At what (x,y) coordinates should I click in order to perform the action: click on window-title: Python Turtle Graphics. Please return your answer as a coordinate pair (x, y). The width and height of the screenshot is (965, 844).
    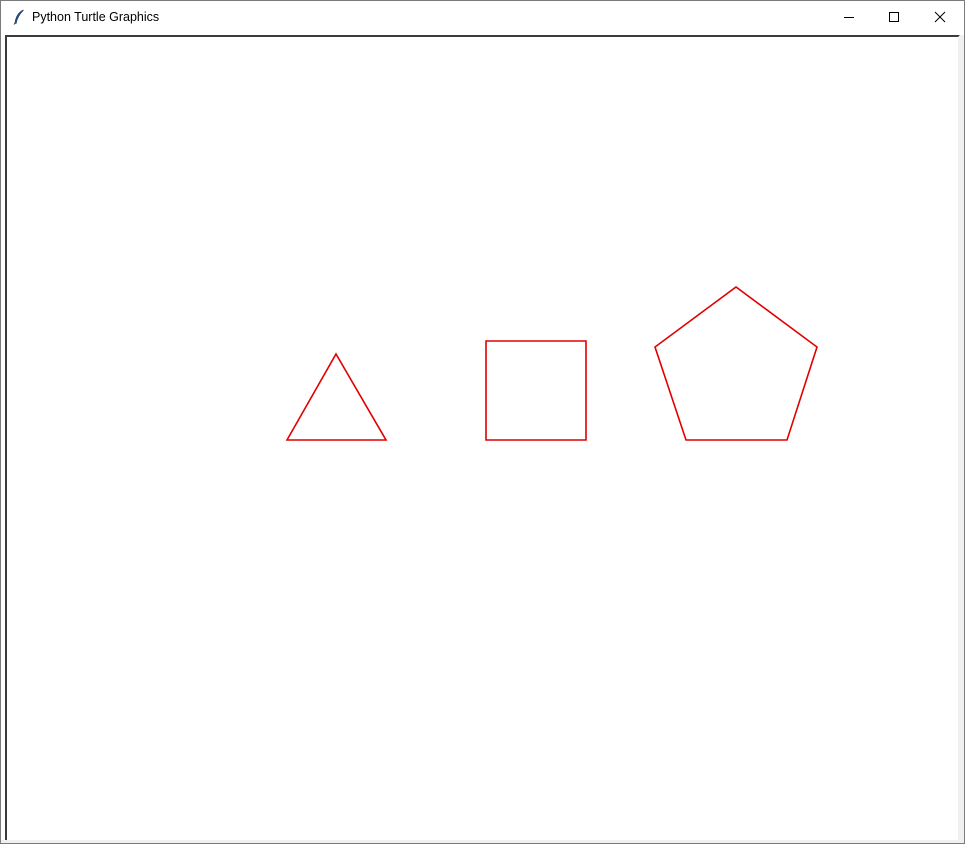
    Looking at the image, I should click on (96, 17).